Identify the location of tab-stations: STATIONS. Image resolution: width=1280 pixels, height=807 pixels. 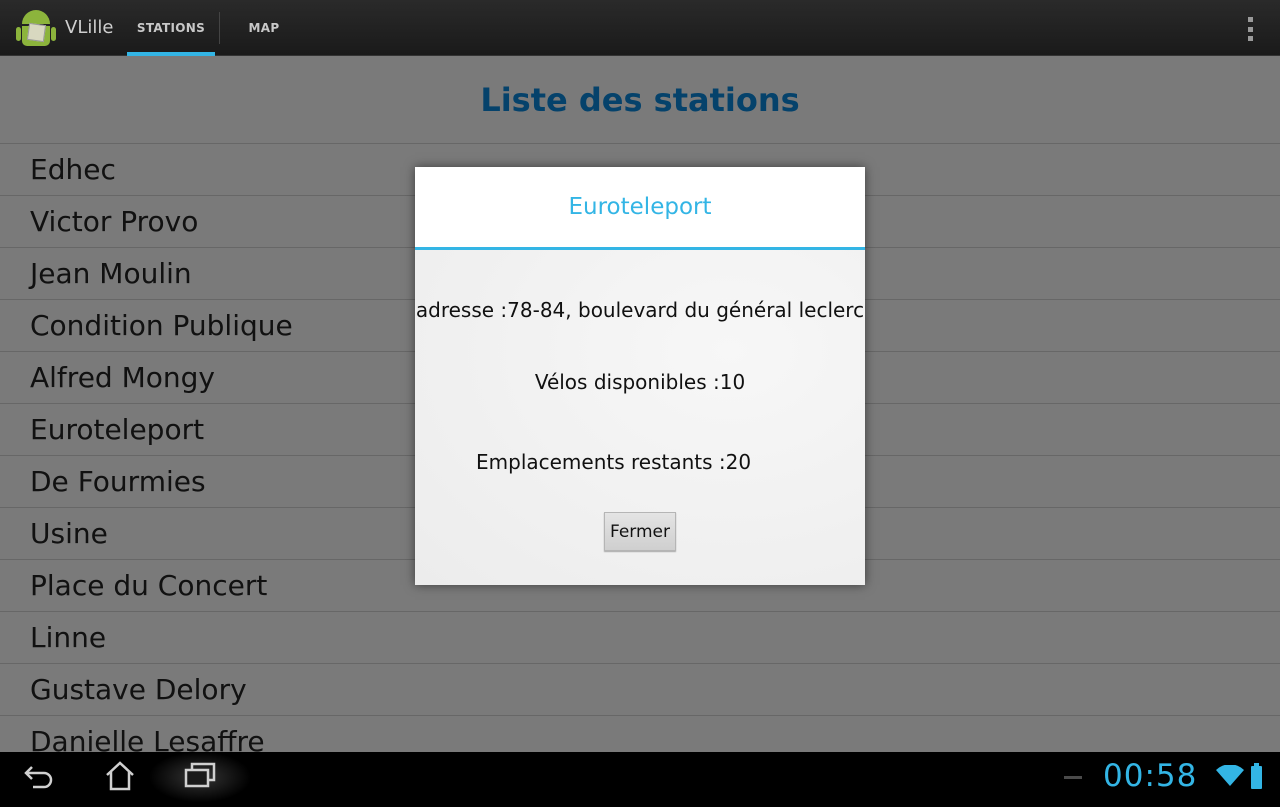
(171, 28).